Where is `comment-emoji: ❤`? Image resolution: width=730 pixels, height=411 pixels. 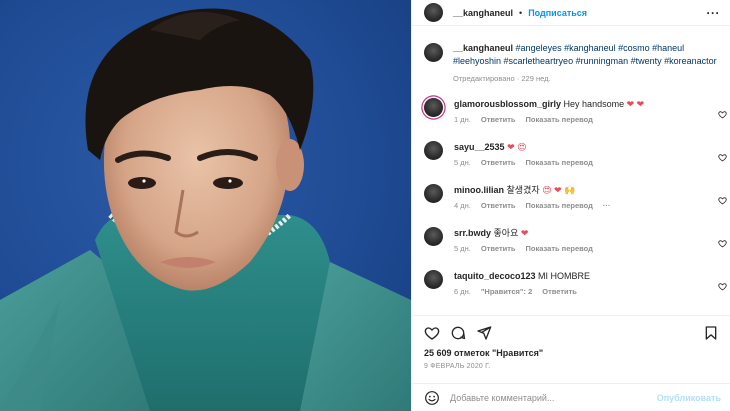
comment-emoji: ❤ is located at coordinates (524, 232).